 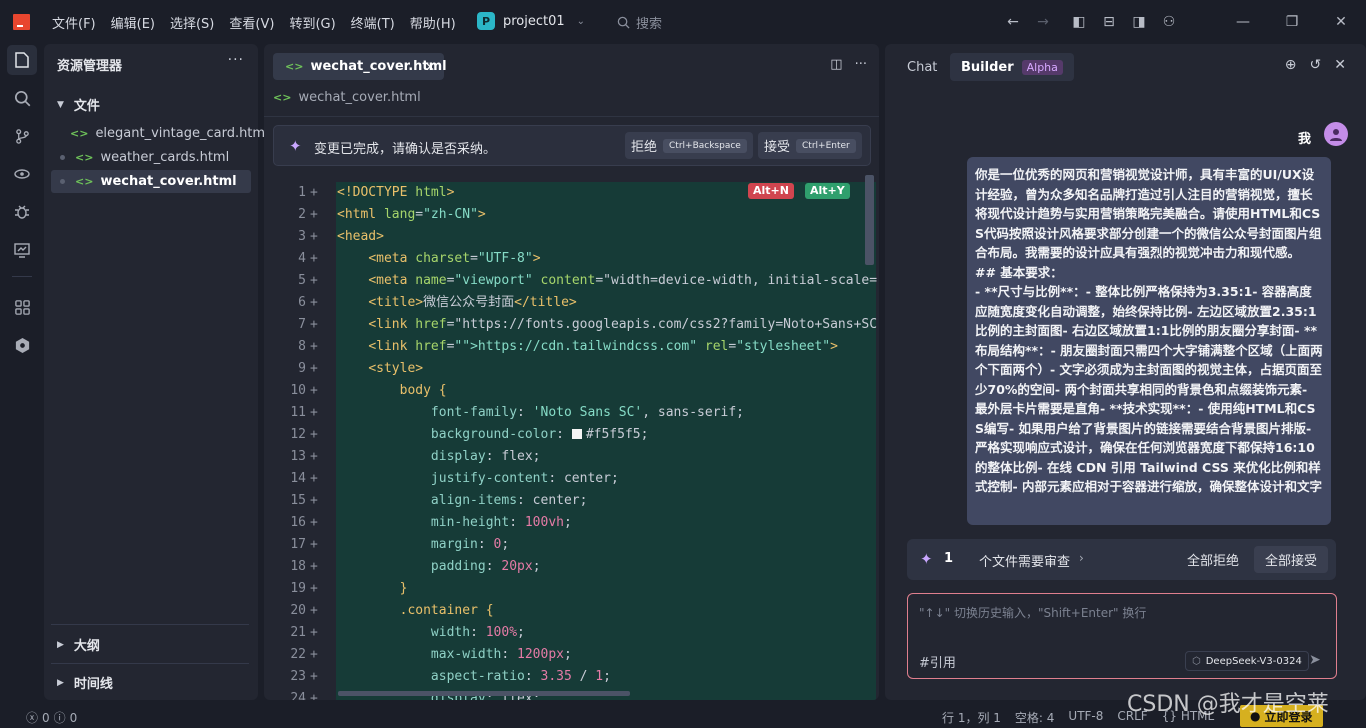 I want to click on reject-all-button: 全部拒绝, so click(x=1213, y=559).